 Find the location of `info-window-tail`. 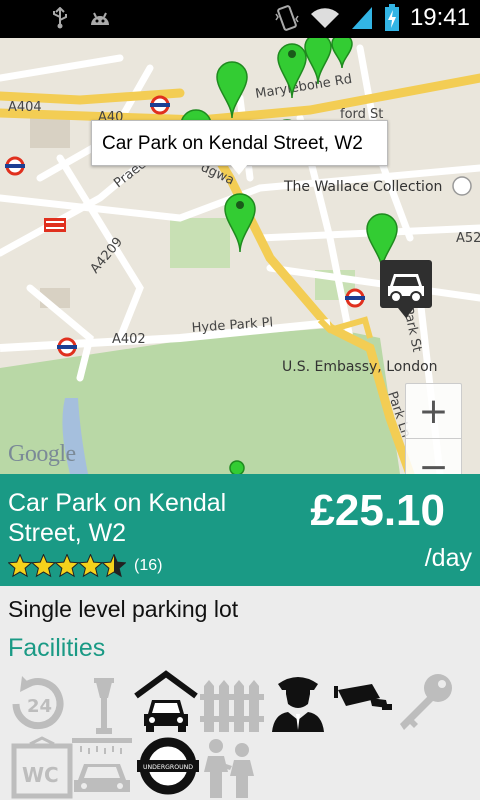

info-window-tail is located at coordinates (239, 169).